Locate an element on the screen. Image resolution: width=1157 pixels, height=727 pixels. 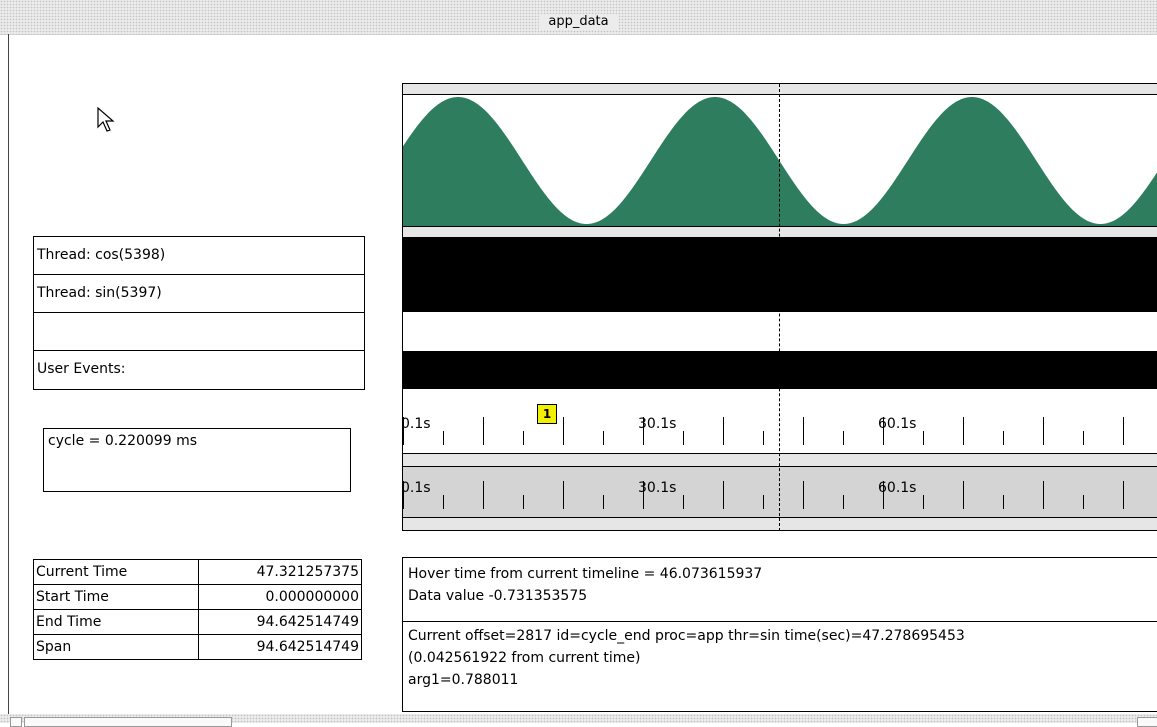
end-time-value: 94.642514749 is located at coordinates (280, 622).